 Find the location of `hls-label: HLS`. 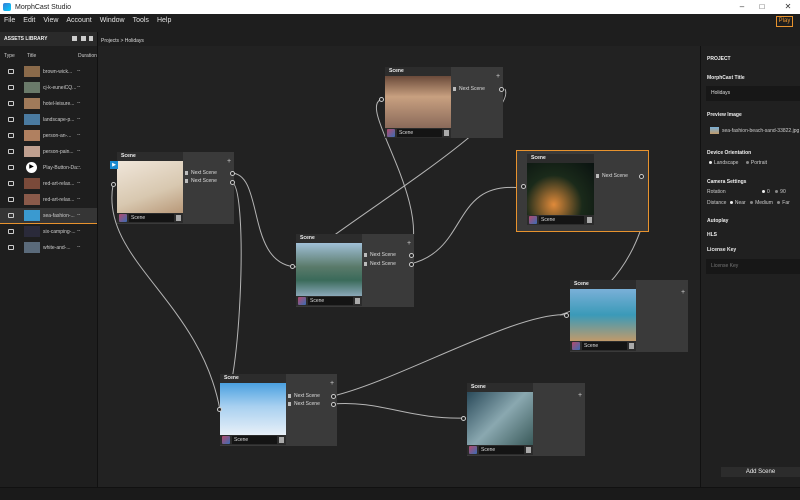

hls-label: HLS is located at coordinates (712, 235).